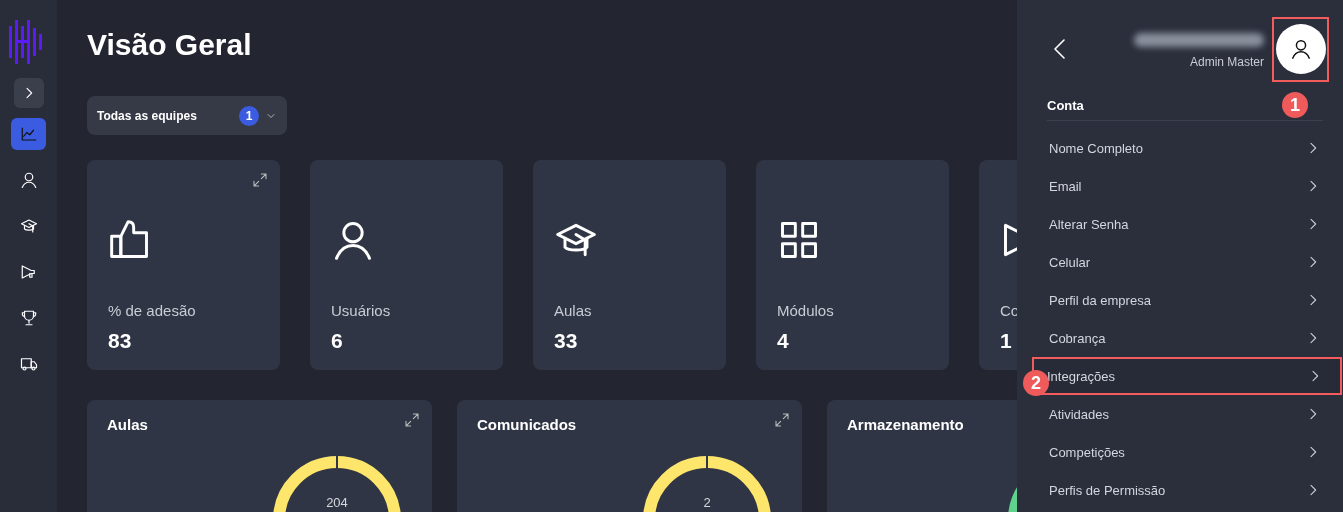  What do you see at coordinates (249, 115) in the screenshot?
I see `count-badge: 1` at bounding box center [249, 115].